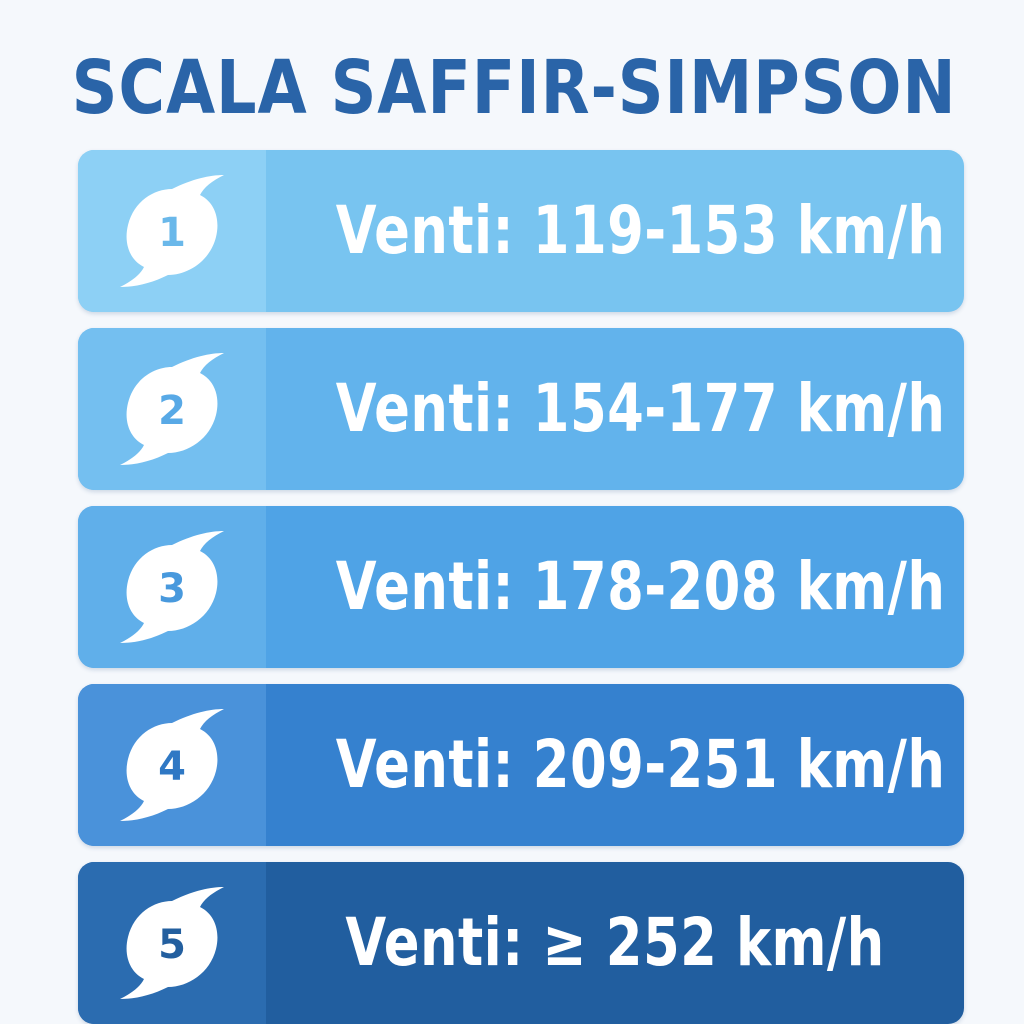 The height and width of the screenshot is (1024, 1024). I want to click on category-number-layer: 4, so click(172, 767).